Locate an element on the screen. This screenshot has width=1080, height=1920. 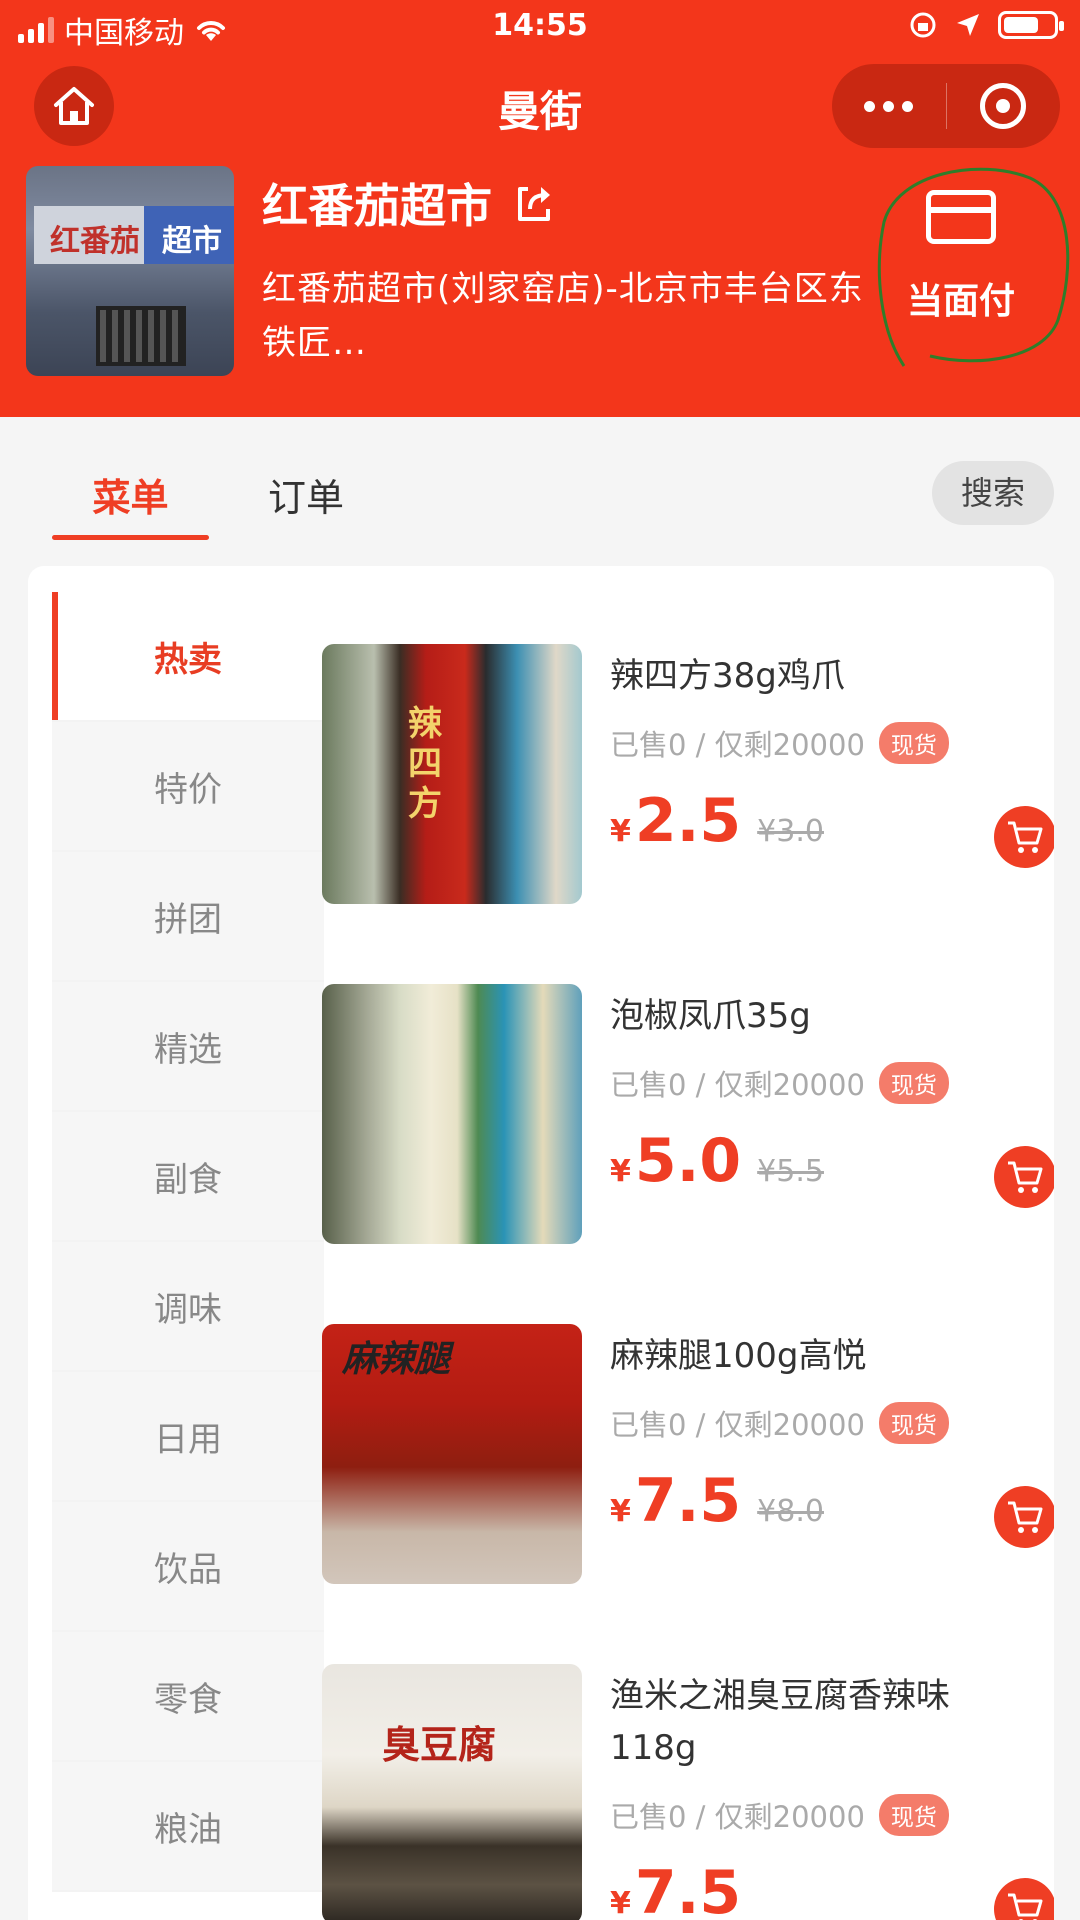
active-tab-indicator is located at coordinates (130, 537).